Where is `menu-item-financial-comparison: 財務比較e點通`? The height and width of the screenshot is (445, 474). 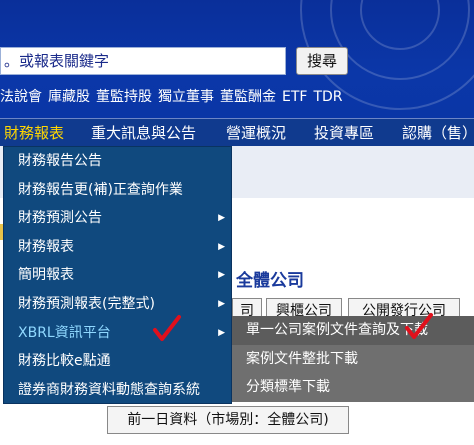
menu-item-financial-comparison: 財務比較e點通 is located at coordinates (117, 361).